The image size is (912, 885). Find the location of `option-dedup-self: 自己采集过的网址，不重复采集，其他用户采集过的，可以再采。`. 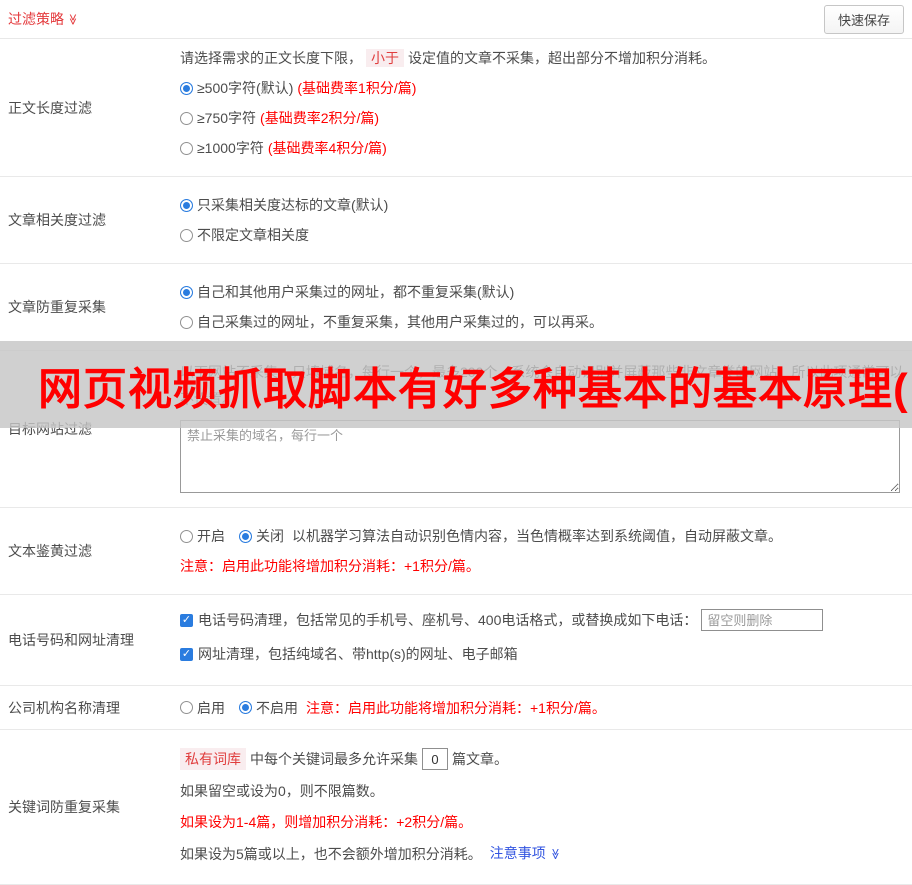

option-dedup-self: 自己采集过的网址，不重复采集，其他用户采集过的，可以再采。 is located at coordinates (542, 322).